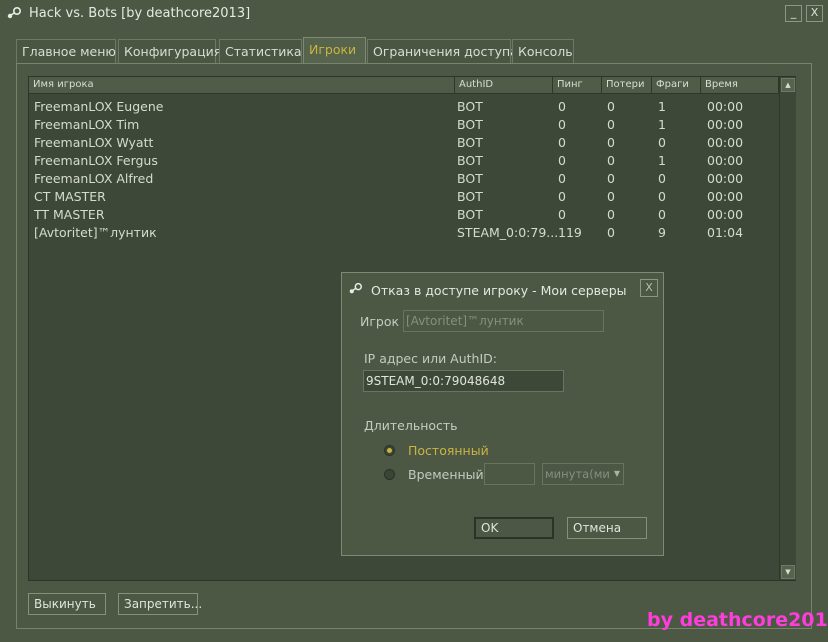 Image resolution: width=828 pixels, height=642 pixels. I want to click on column-header-loss: Потери, so click(627, 85).